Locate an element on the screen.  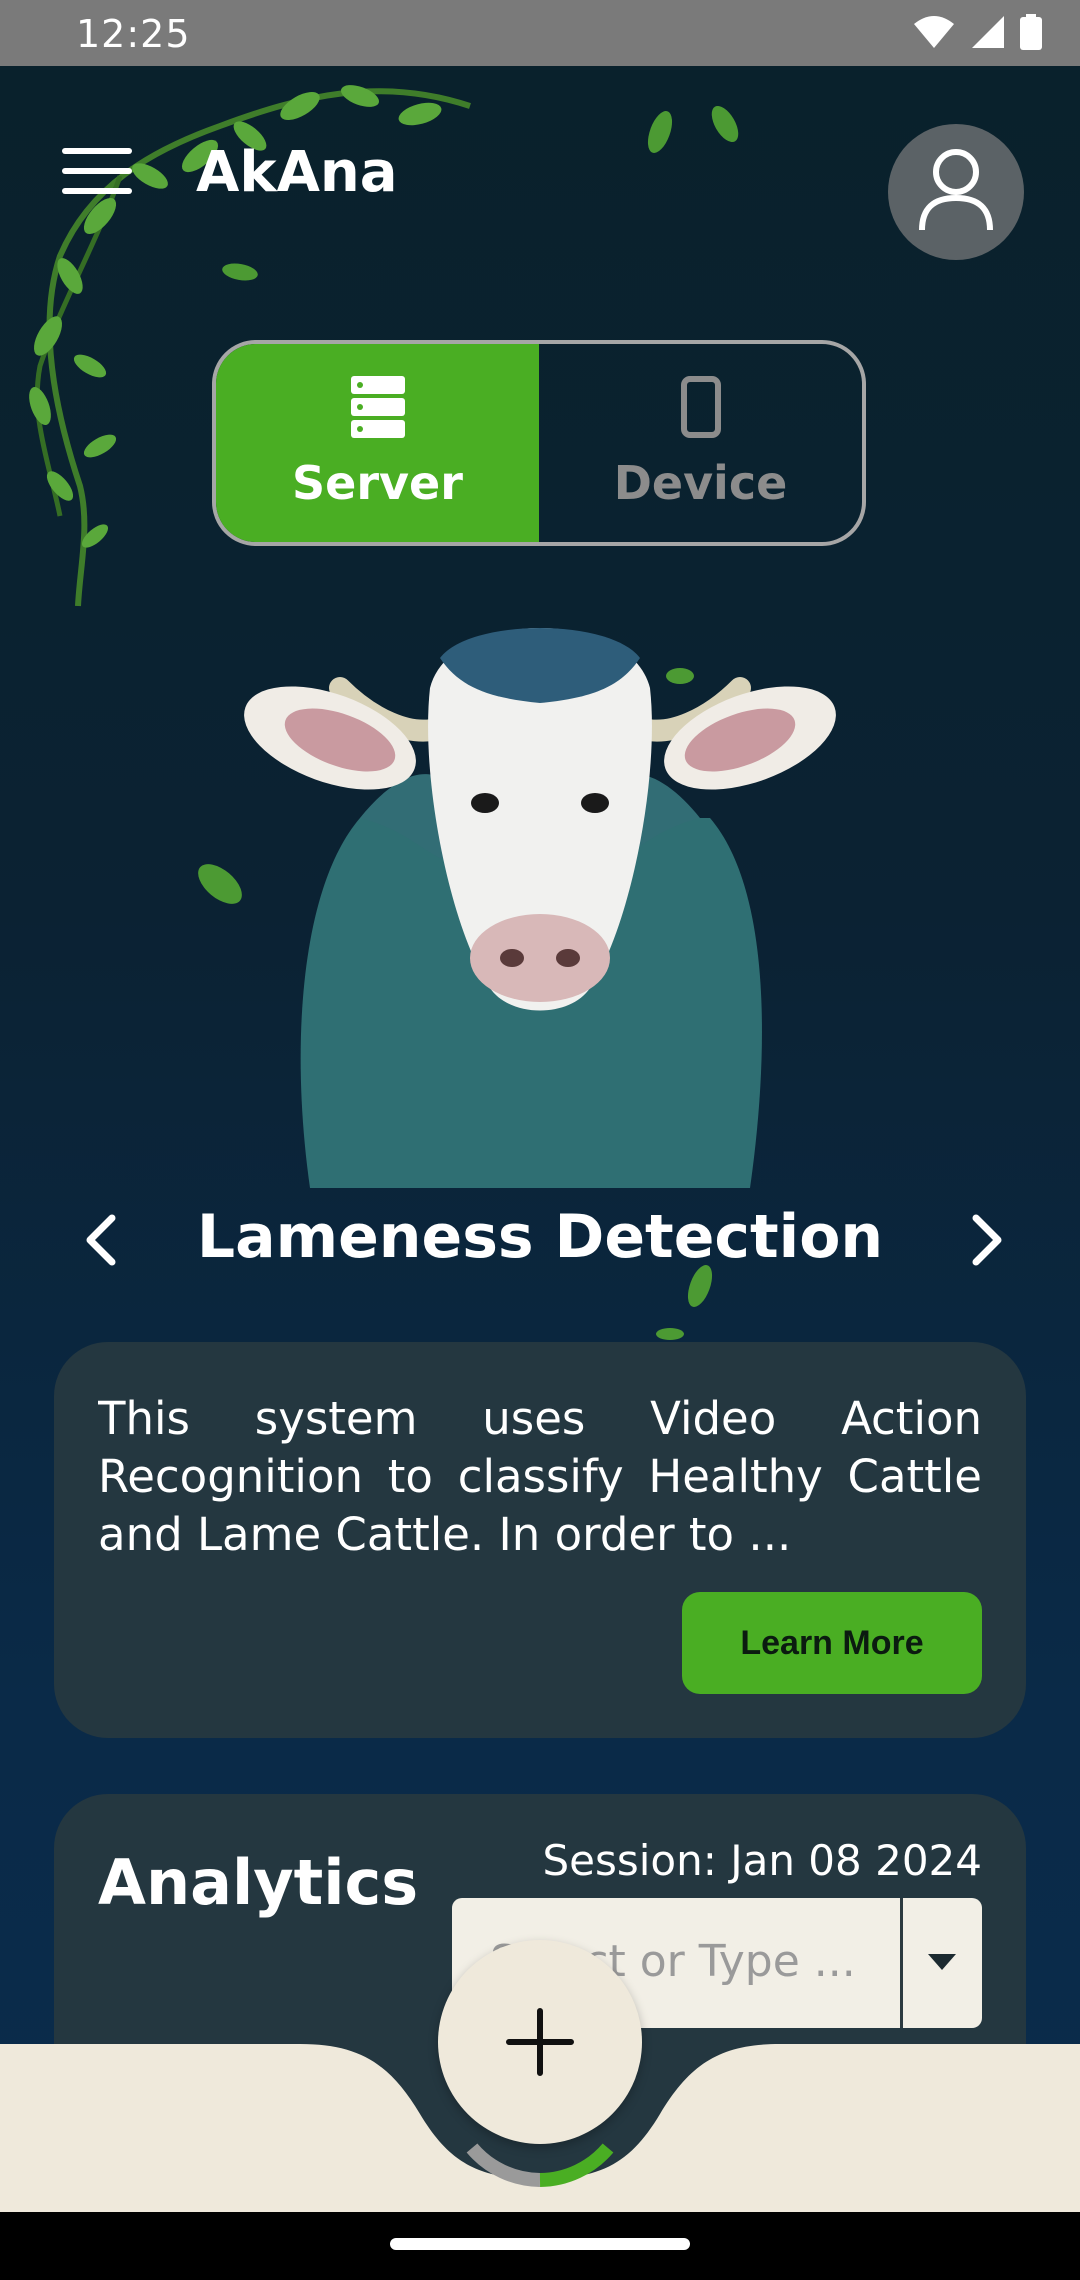
caret-down-icon is located at coordinates (942, 1962).